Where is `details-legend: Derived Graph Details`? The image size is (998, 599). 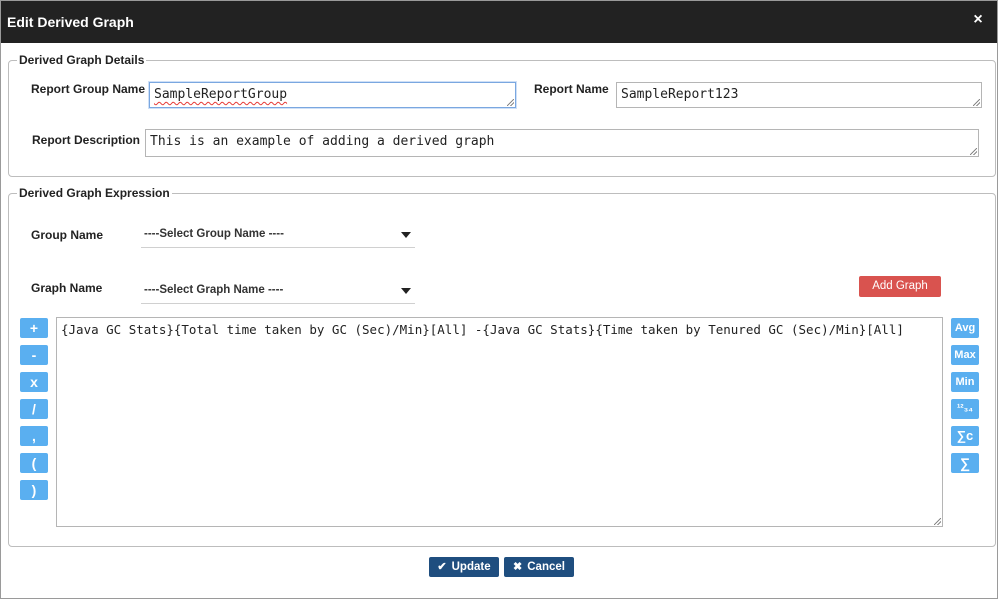
details-legend: Derived Graph Details is located at coordinates (82, 60).